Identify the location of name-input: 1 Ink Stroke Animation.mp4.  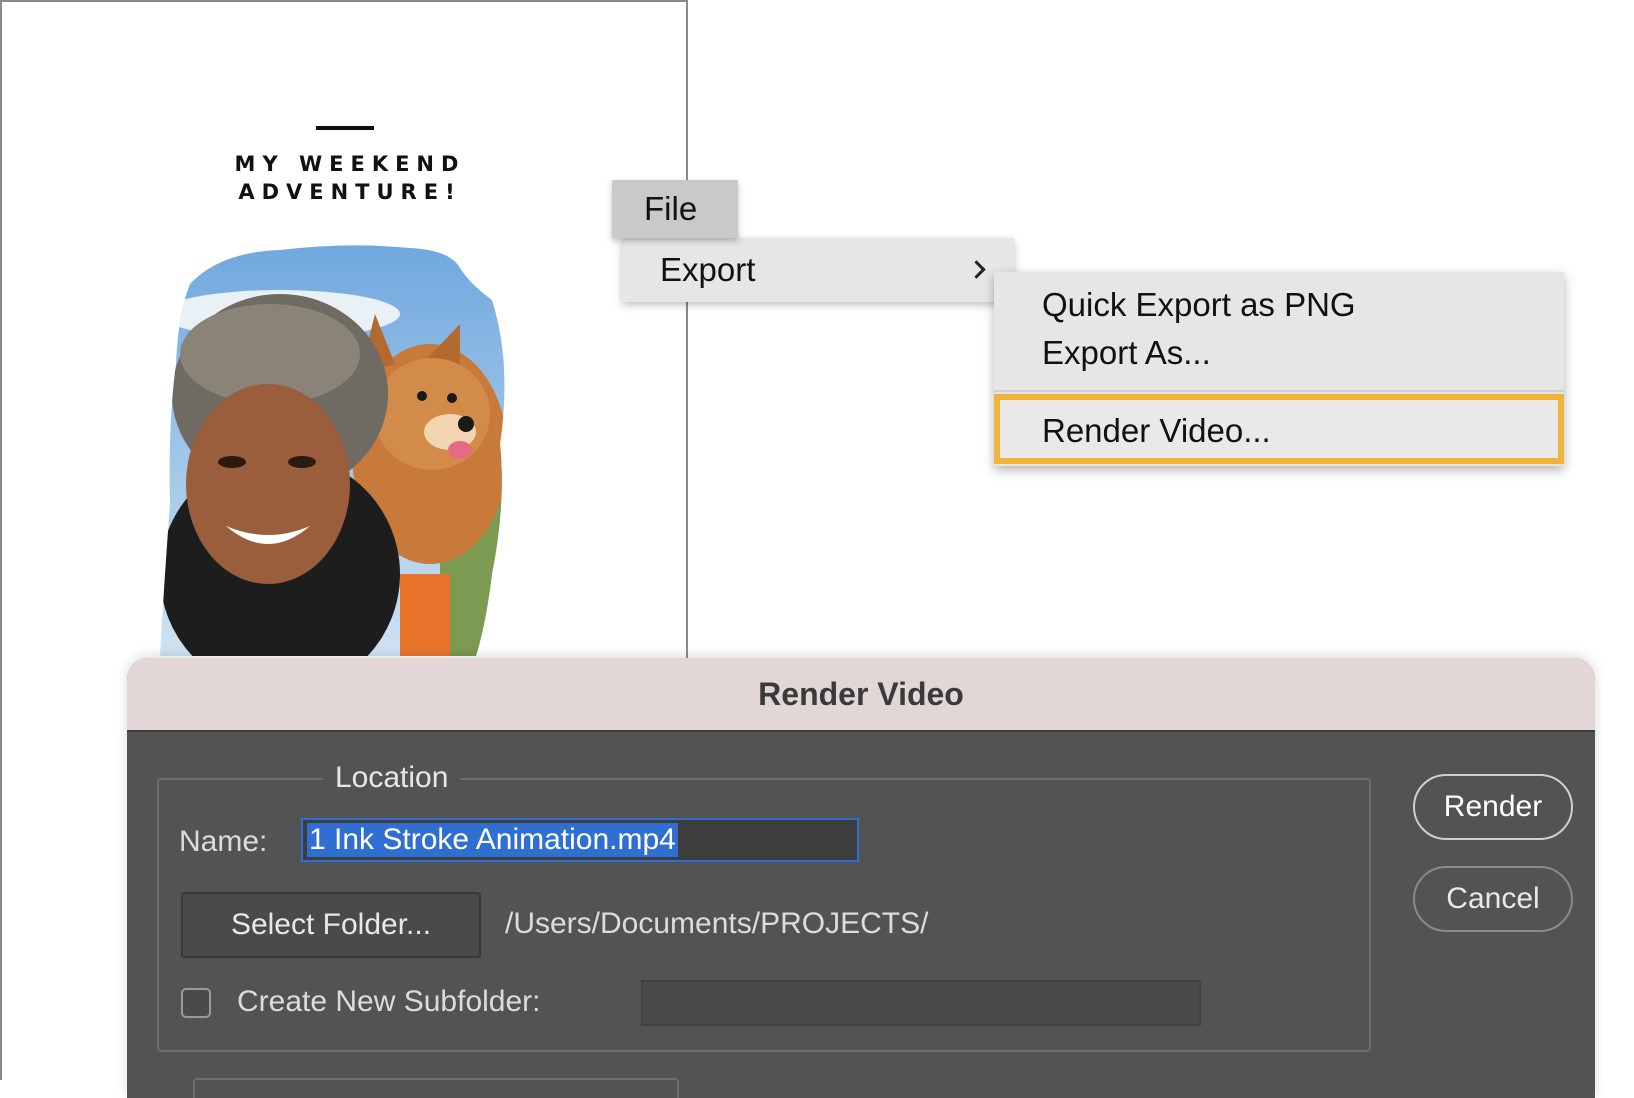
(580, 840).